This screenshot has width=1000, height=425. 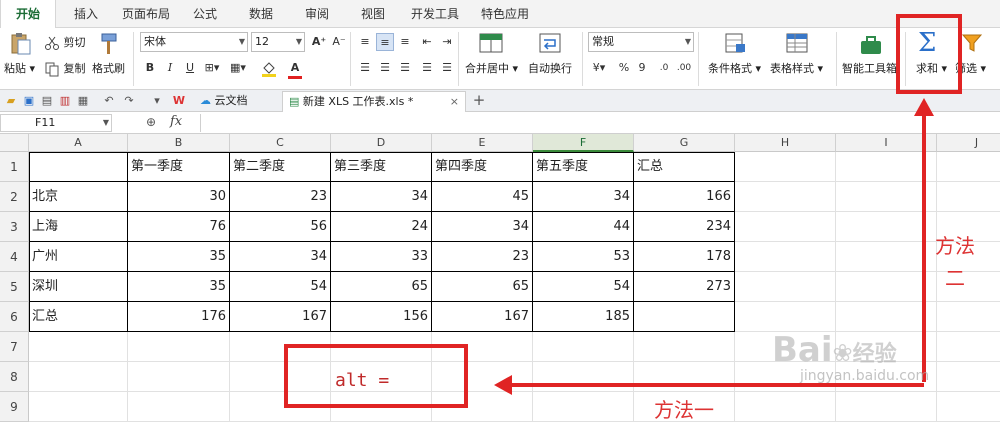 What do you see at coordinates (842, 353) in the screenshot?
I see `paw-icon: ❀` at bounding box center [842, 353].